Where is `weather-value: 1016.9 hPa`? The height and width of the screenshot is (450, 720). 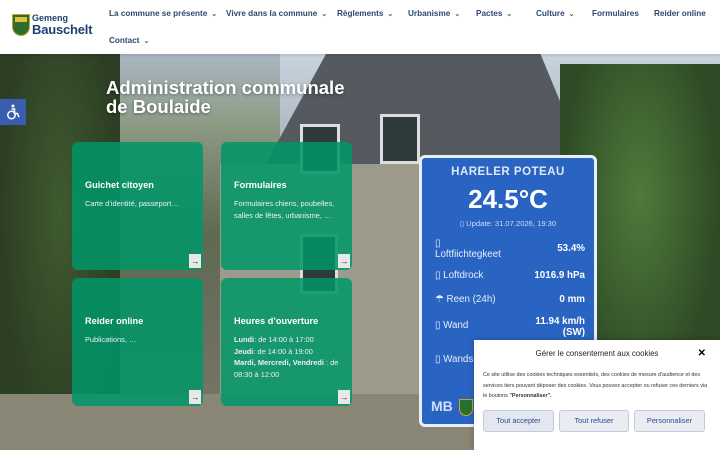
weather-value: 1016.9 hPa is located at coordinates (559, 275).